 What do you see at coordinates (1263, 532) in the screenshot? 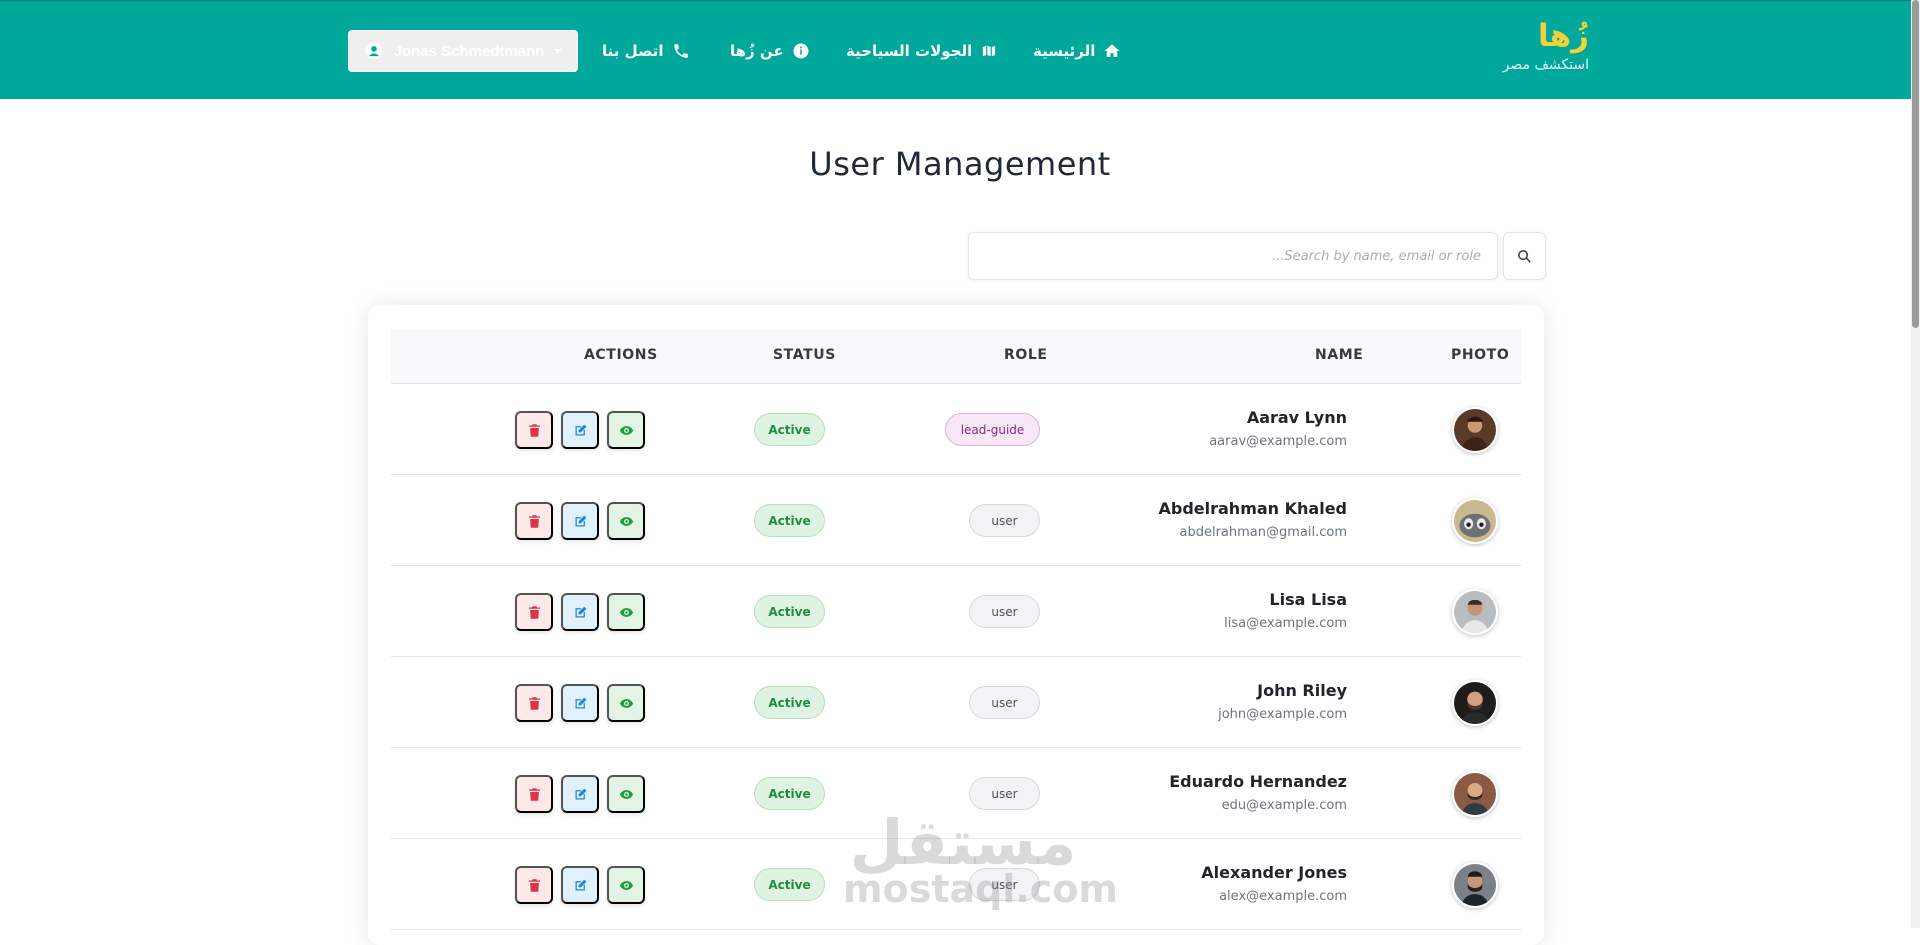
I see `user-email: abdelrahman@gmail.com` at bounding box center [1263, 532].